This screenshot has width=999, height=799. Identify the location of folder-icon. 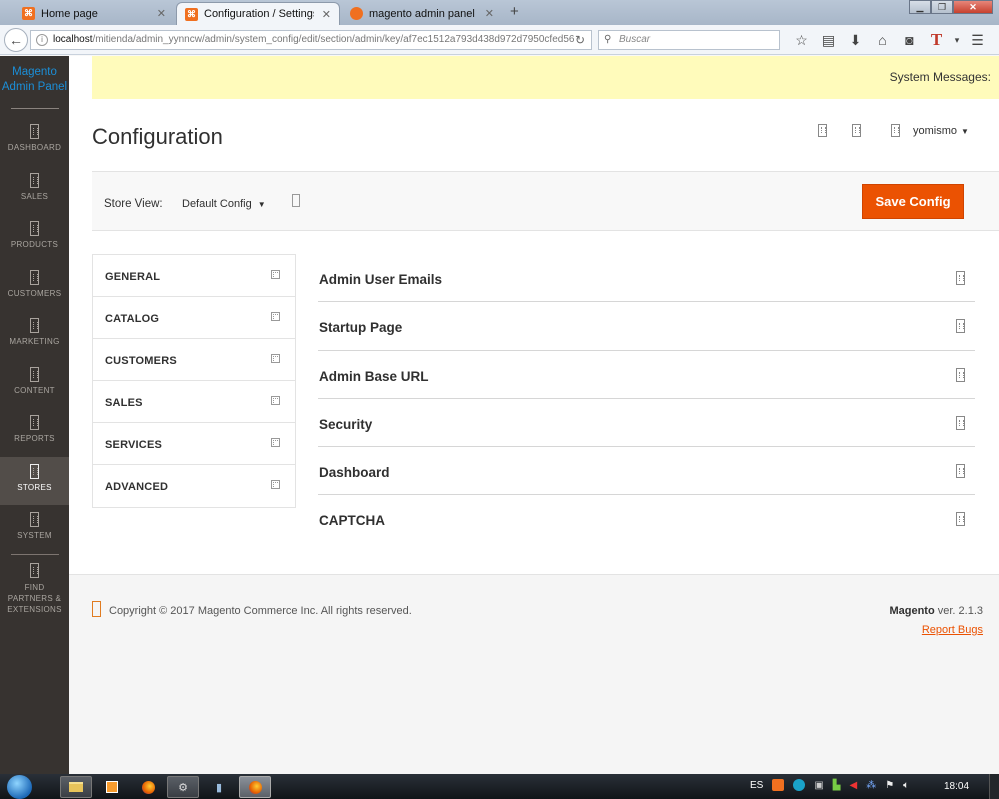
(76, 787).